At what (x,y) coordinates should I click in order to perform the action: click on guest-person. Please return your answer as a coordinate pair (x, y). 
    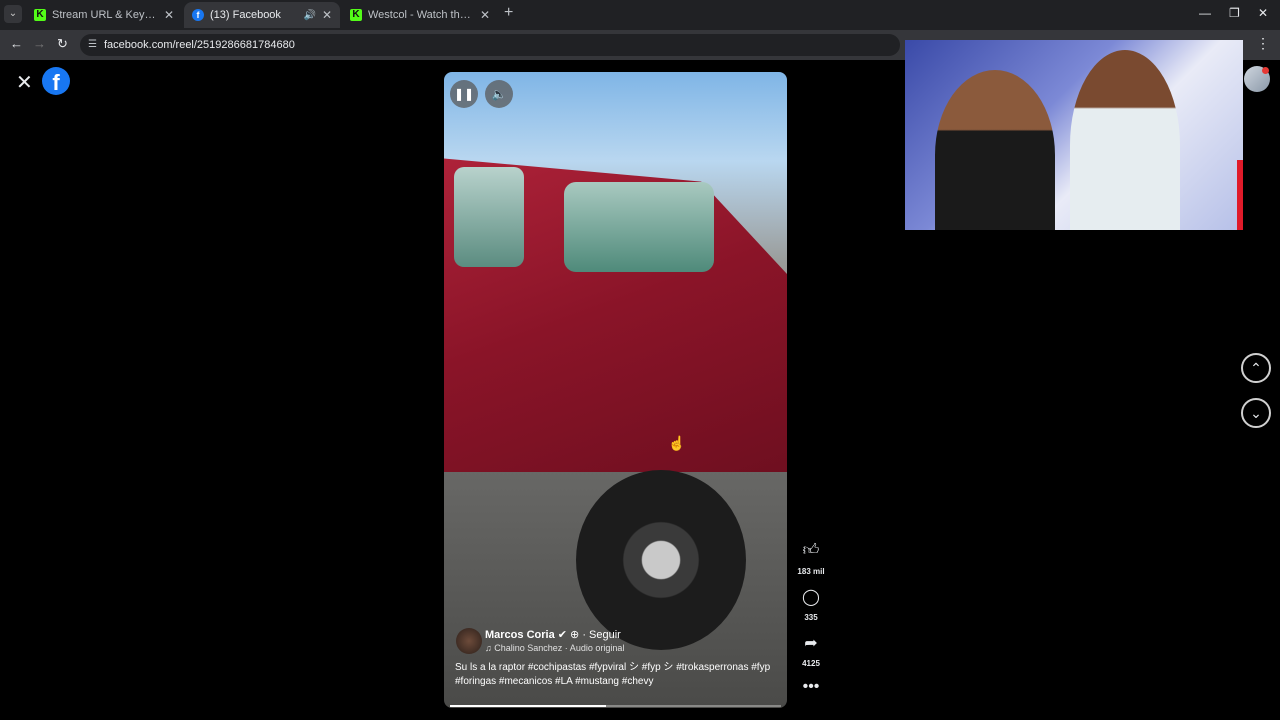
    Looking at the image, I should click on (1125, 140).